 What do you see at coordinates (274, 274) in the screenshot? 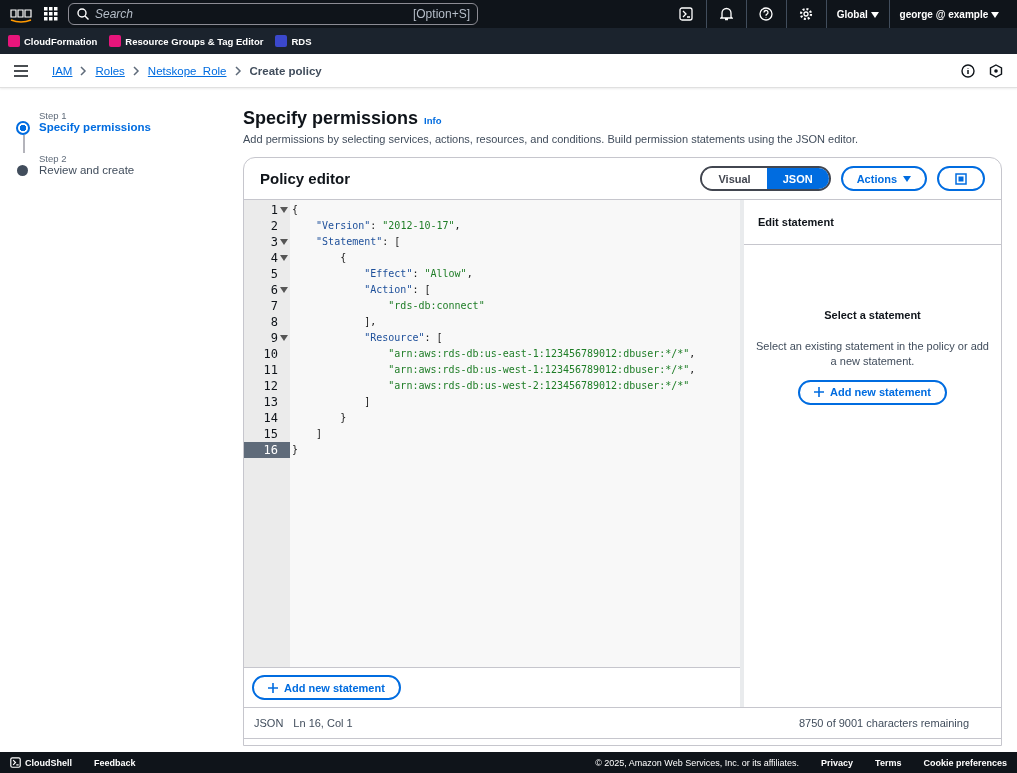
I see `line-number: 5` at bounding box center [274, 274].